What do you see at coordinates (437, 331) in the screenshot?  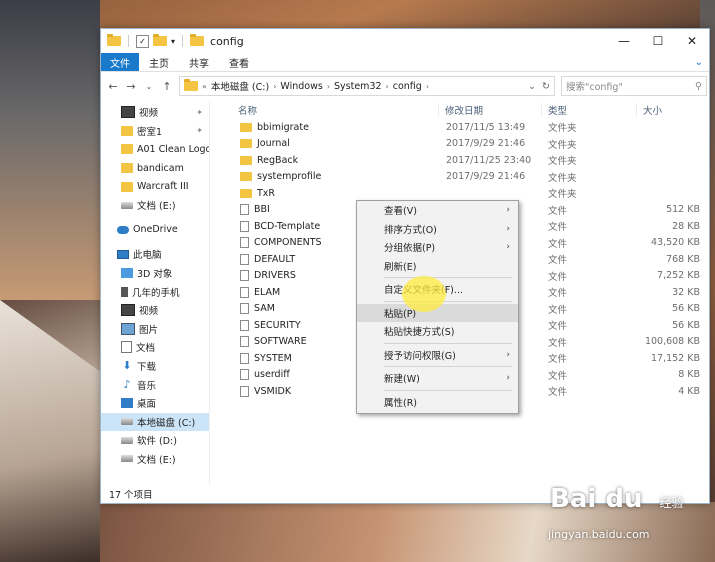 I see `context-menu-item: 粘贴快捷方式(S)` at bounding box center [437, 331].